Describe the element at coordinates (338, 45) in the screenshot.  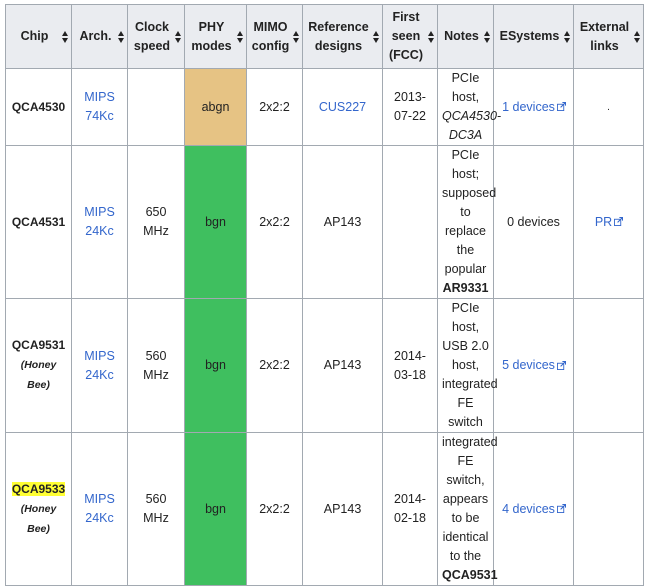
I see `col-header-ref-label-2: designs` at that location.